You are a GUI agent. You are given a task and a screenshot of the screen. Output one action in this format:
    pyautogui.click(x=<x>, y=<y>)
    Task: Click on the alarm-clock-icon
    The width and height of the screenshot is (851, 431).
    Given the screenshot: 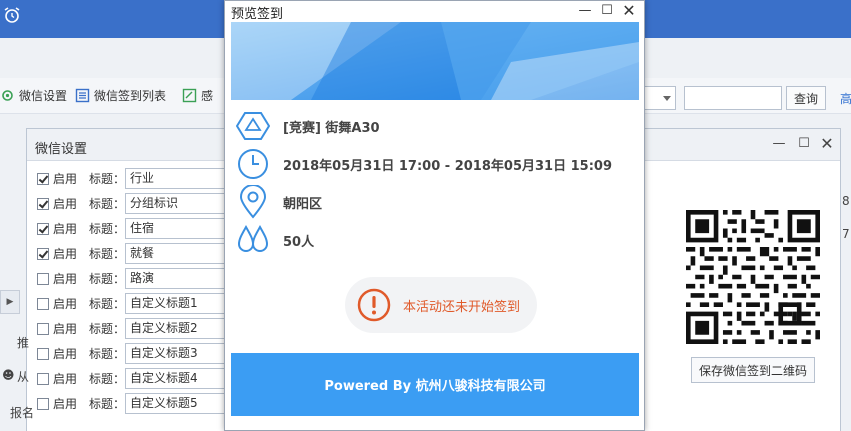 What is the action you would take?
    pyautogui.click(x=12, y=15)
    